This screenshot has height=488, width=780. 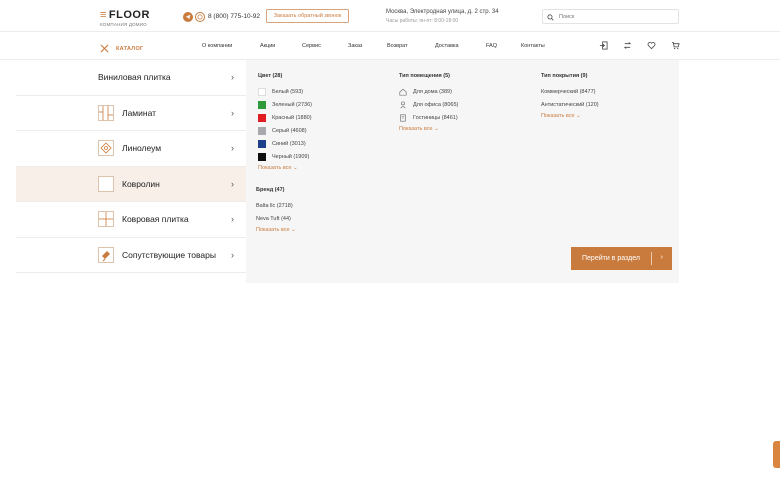 What do you see at coordinates (603, 45) in the screenshot?
I see `login-icon` at bounding box center [603, 45].